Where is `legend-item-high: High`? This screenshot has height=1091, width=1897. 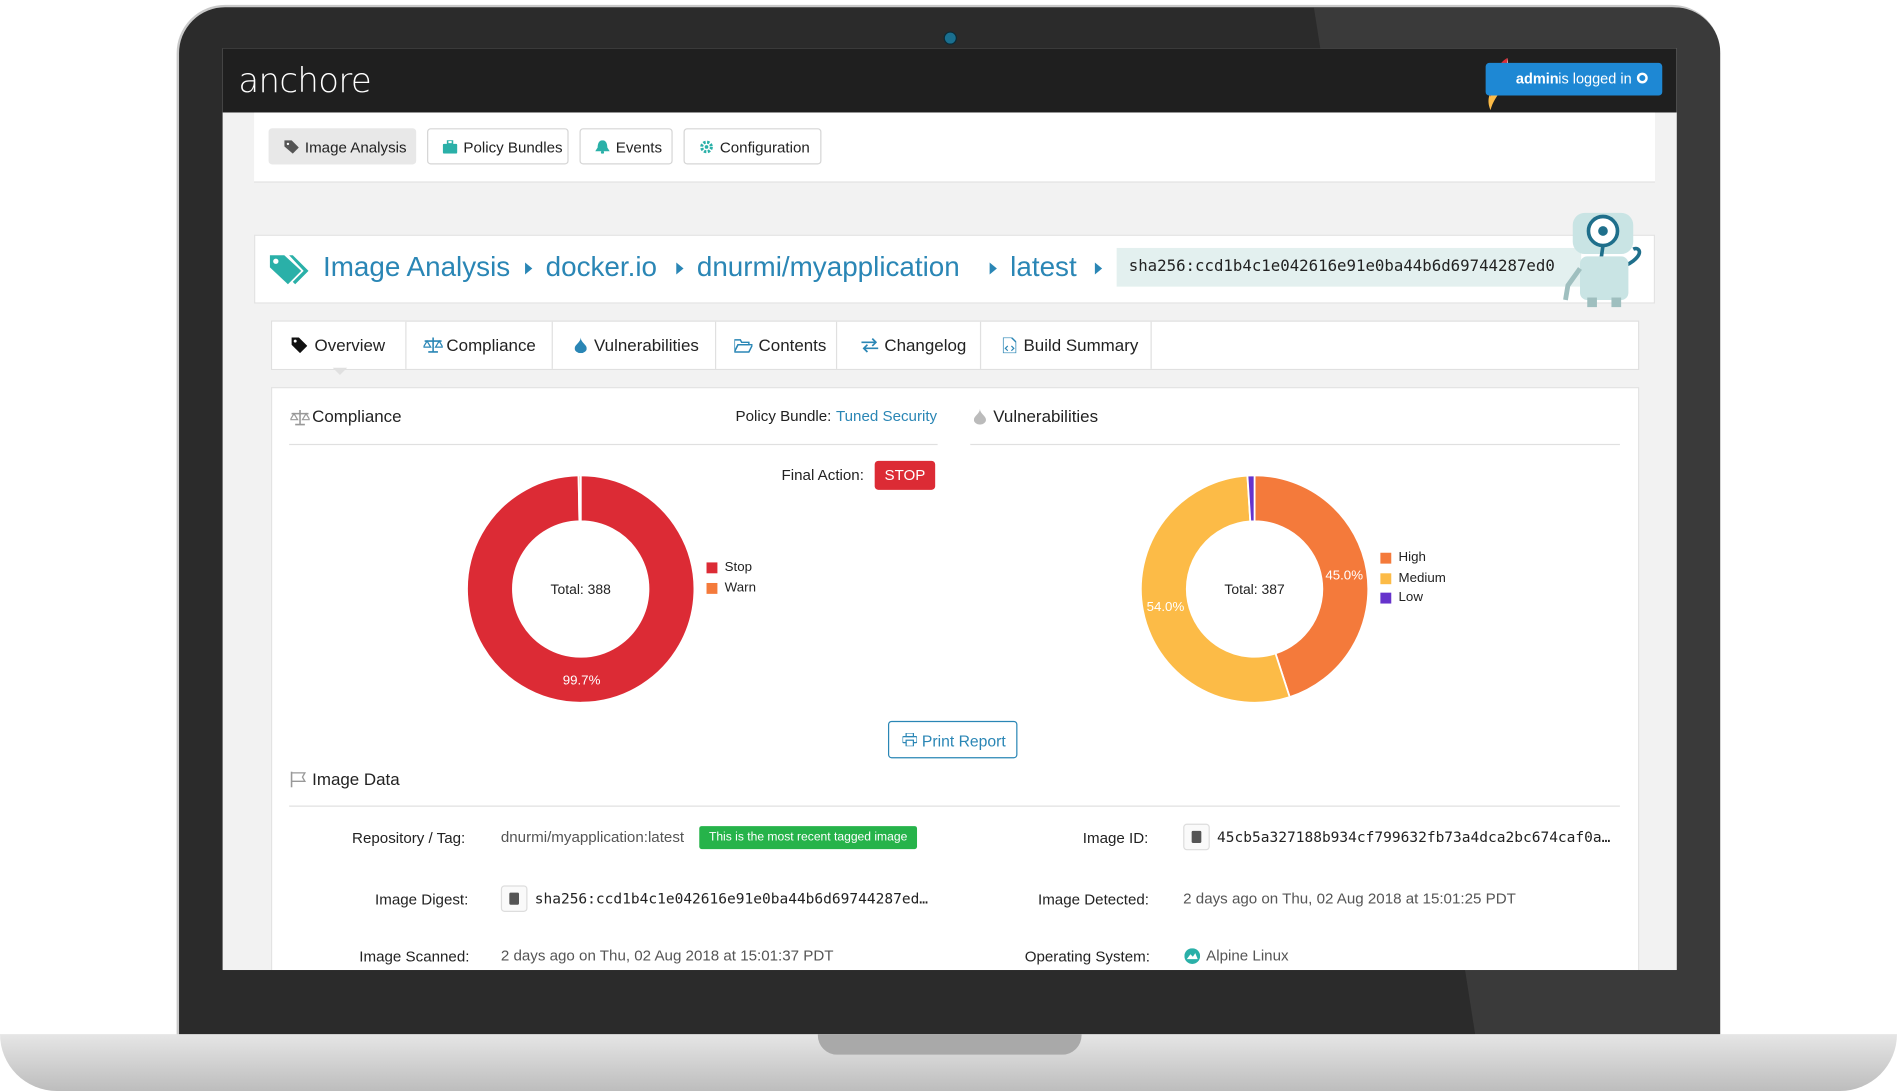 legend-item-high: High is located at coordinates (1412, 558).